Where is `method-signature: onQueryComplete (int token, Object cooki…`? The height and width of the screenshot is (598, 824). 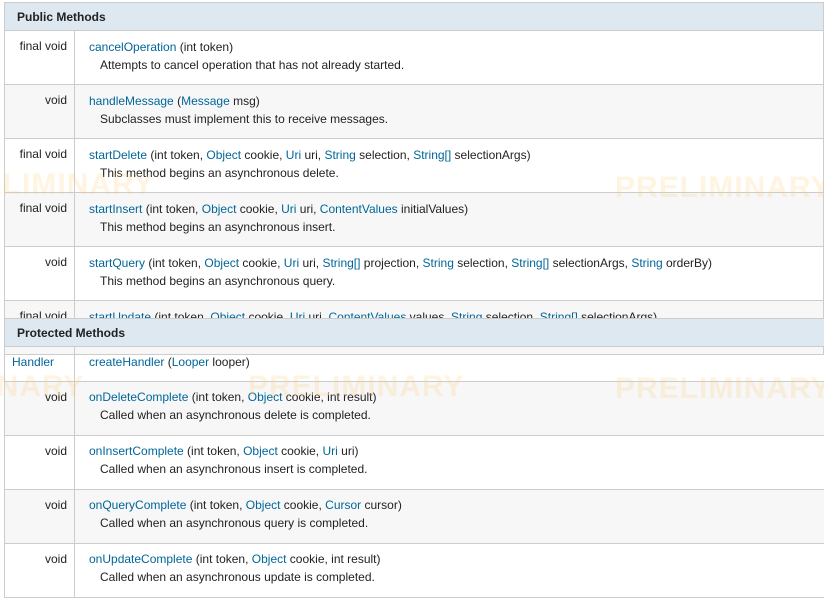
method-signature: onQueryComplete (int token, Object cooki… is located at coordinates (453, 505).